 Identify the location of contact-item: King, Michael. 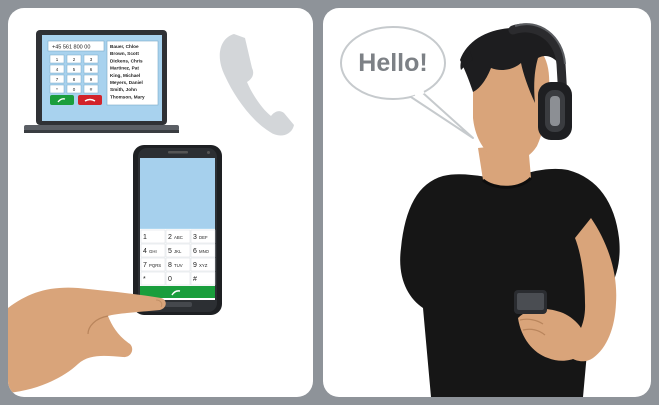
(125, 75).